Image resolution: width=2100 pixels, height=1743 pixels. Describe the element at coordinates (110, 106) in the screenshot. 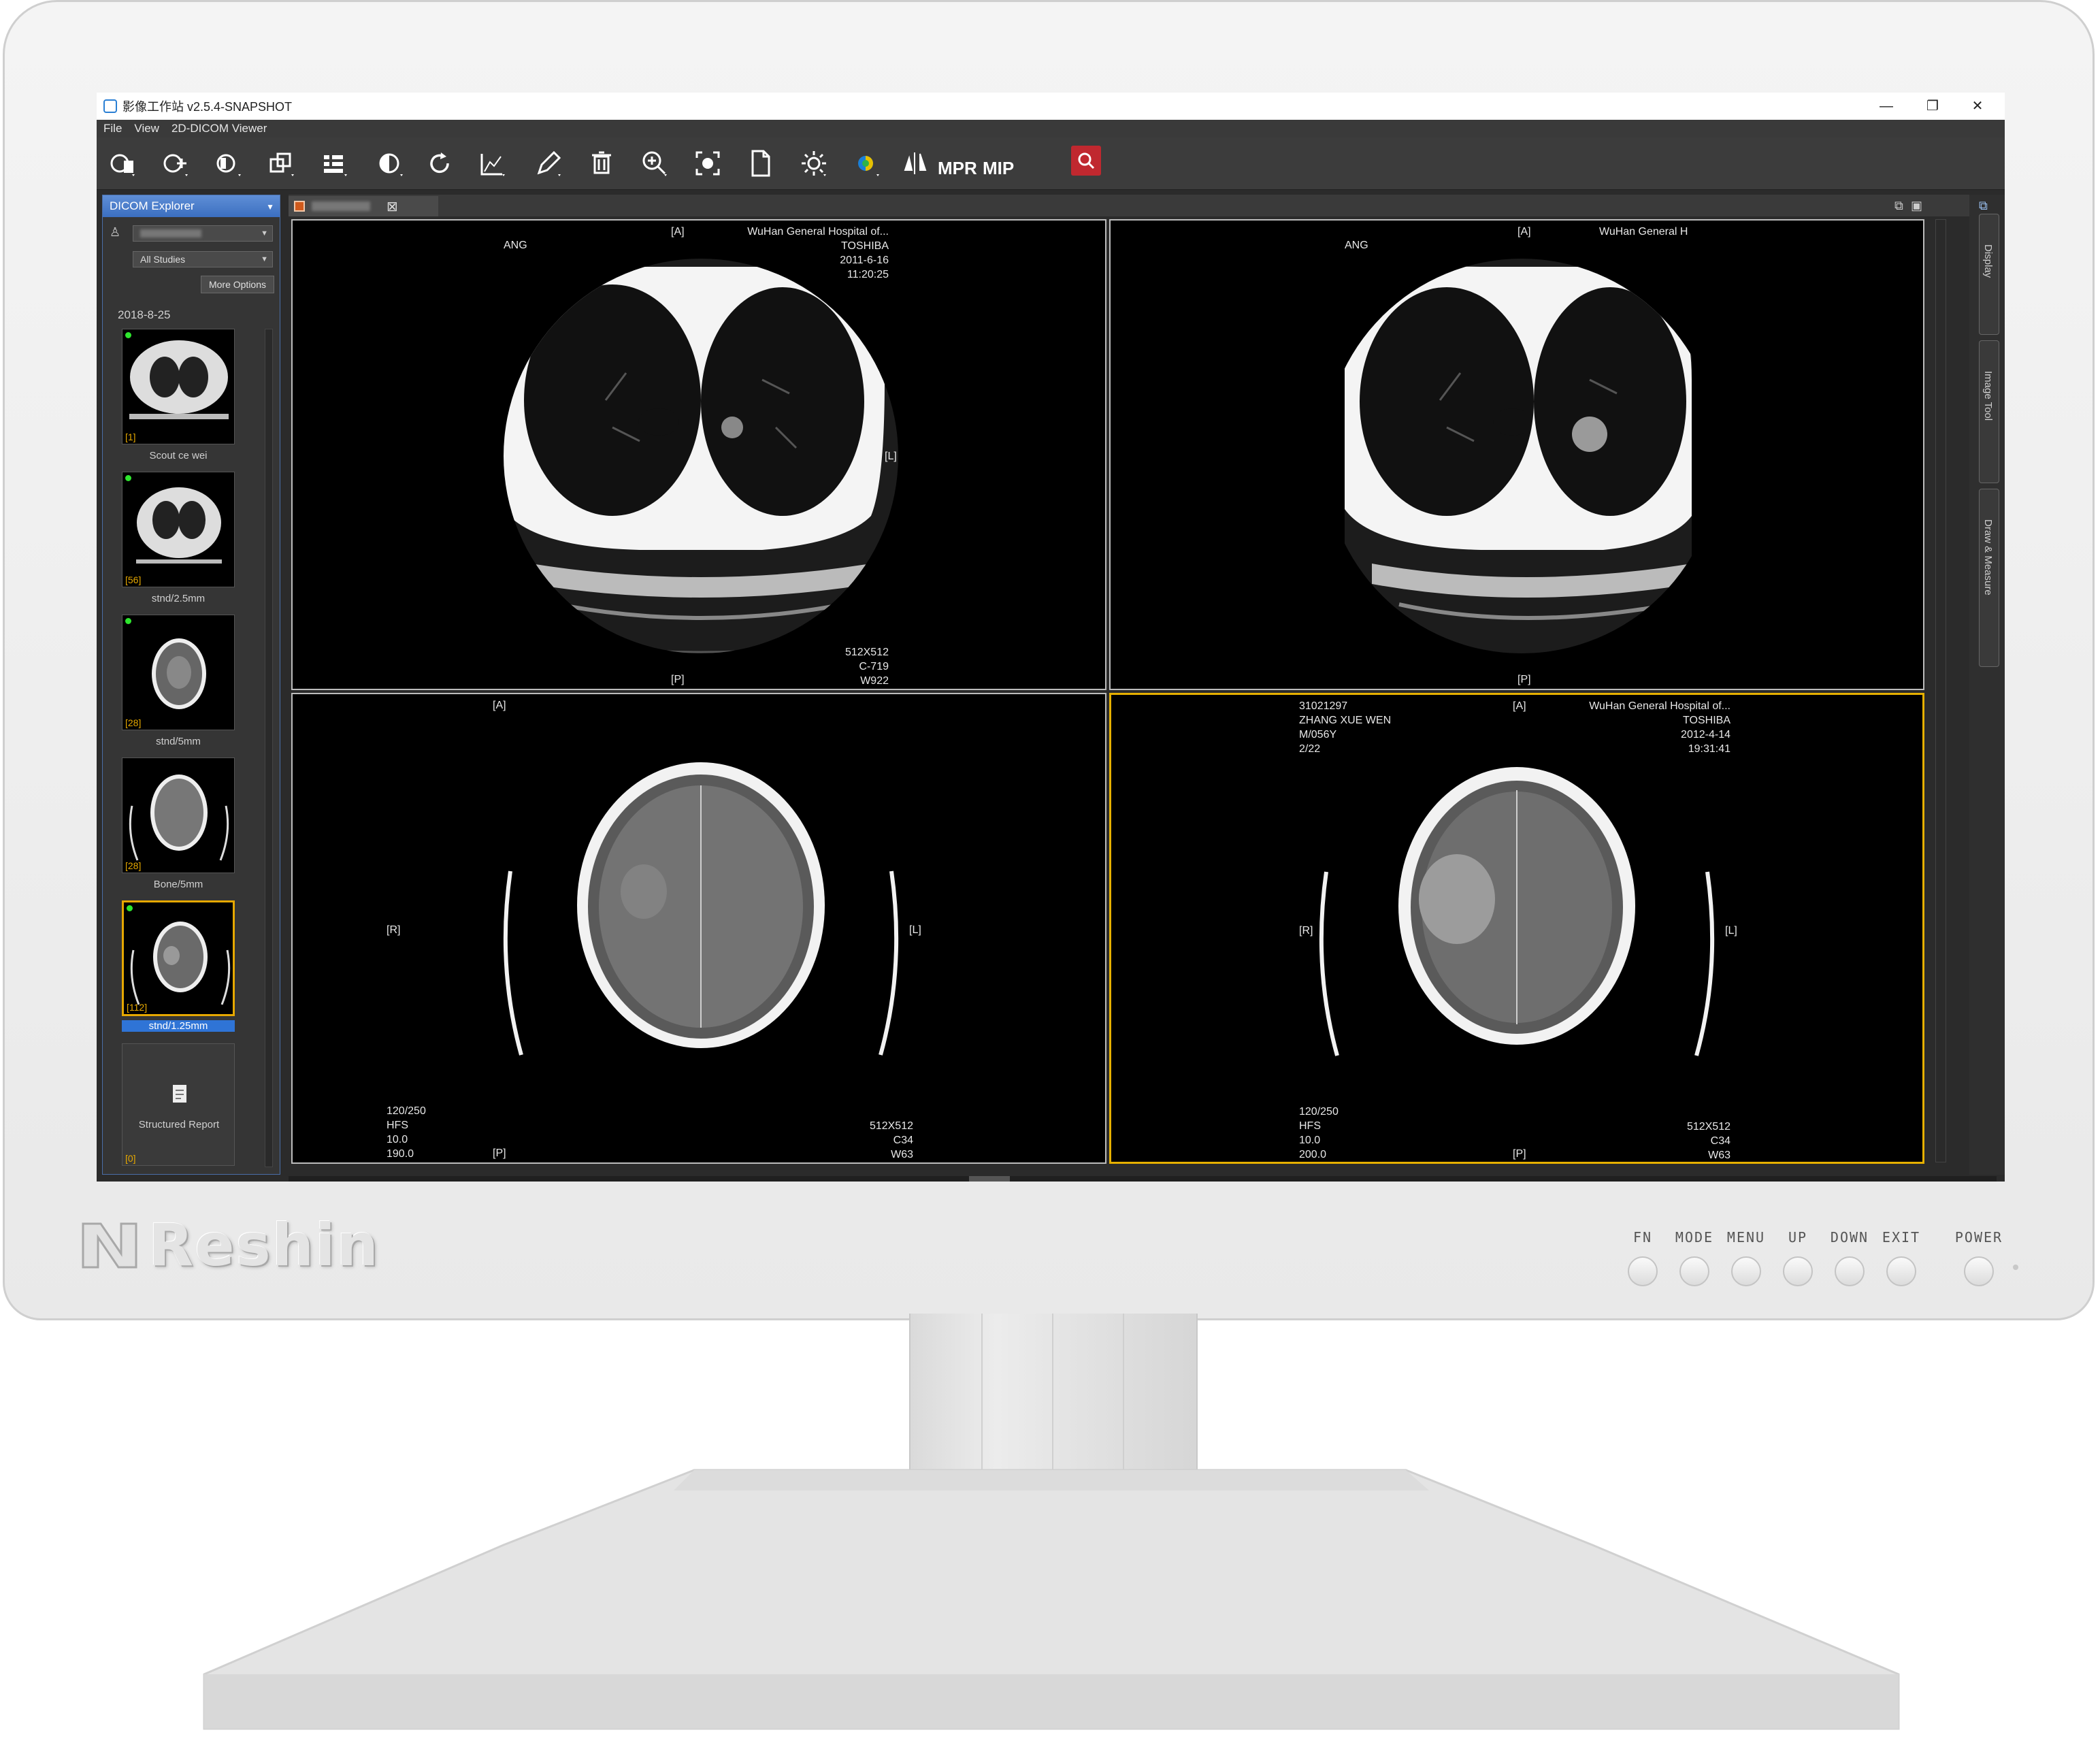

I see `app-icon` at that location.